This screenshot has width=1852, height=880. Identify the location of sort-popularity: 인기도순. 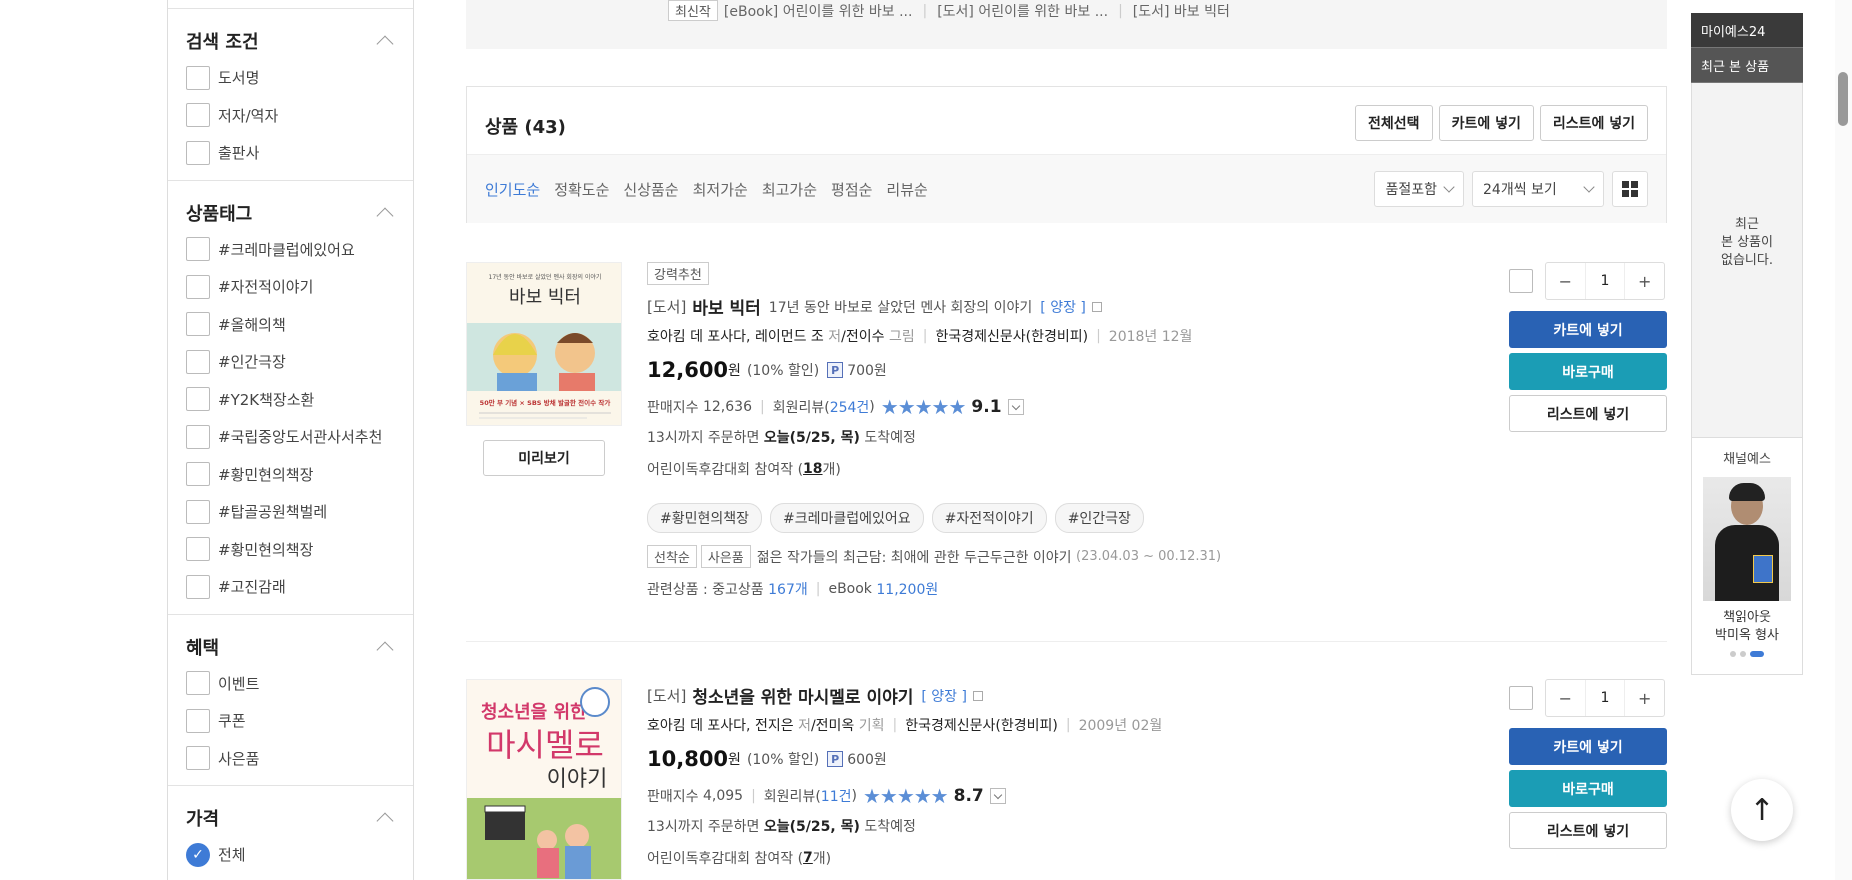
(512, 189).